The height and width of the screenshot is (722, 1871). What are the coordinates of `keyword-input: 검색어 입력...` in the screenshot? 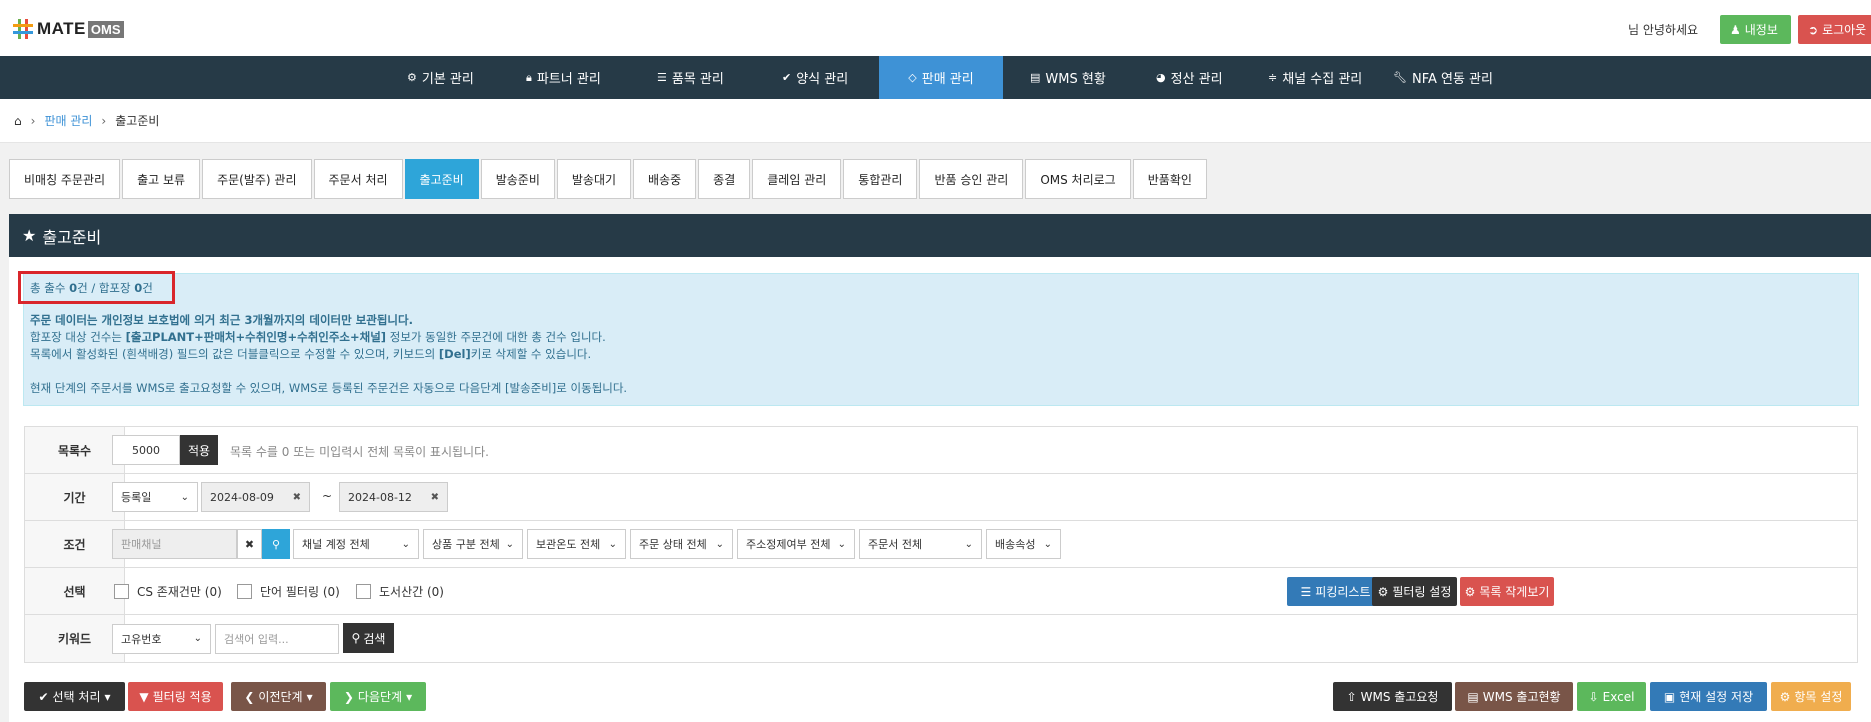 It's located at (277, 638).